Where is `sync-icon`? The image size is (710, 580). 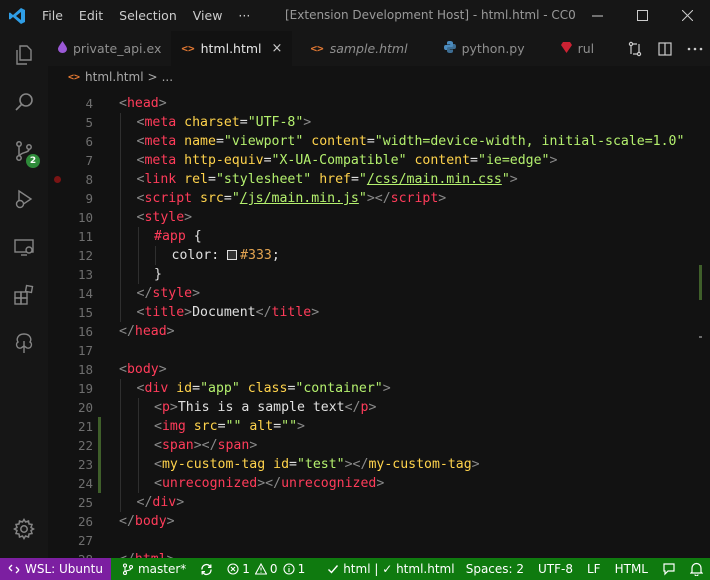
sync-icon is located at coordinates (206, 569).